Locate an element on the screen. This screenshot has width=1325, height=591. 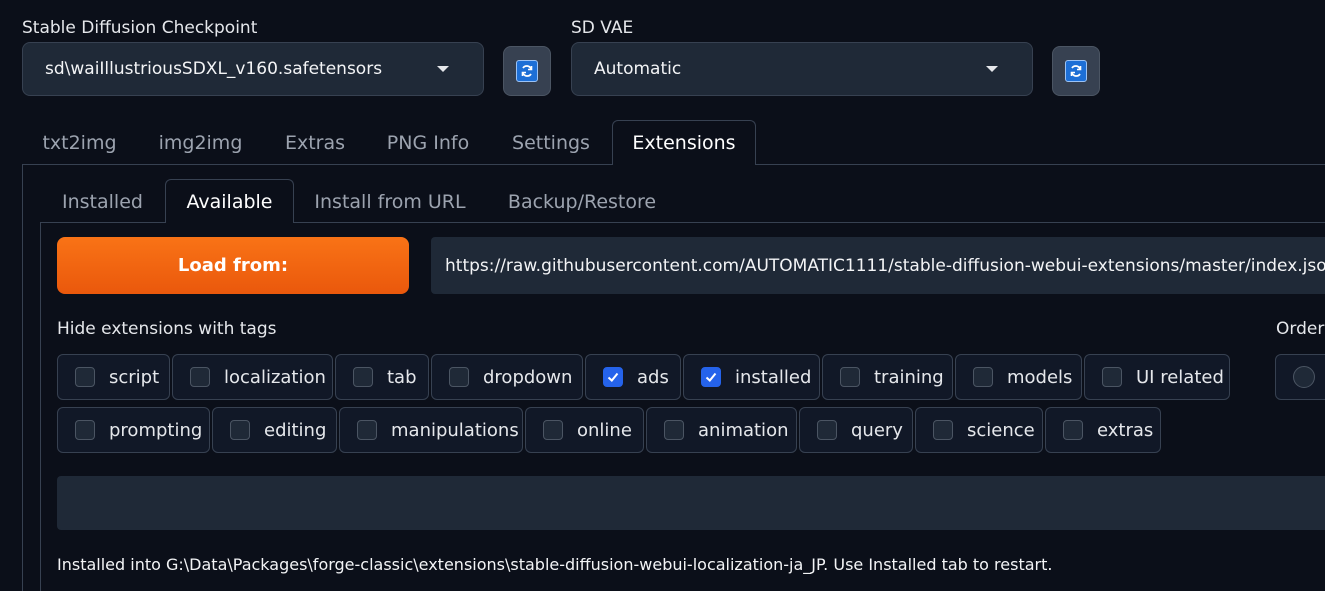
tag-label: models is located at coordinates (1040, 377).